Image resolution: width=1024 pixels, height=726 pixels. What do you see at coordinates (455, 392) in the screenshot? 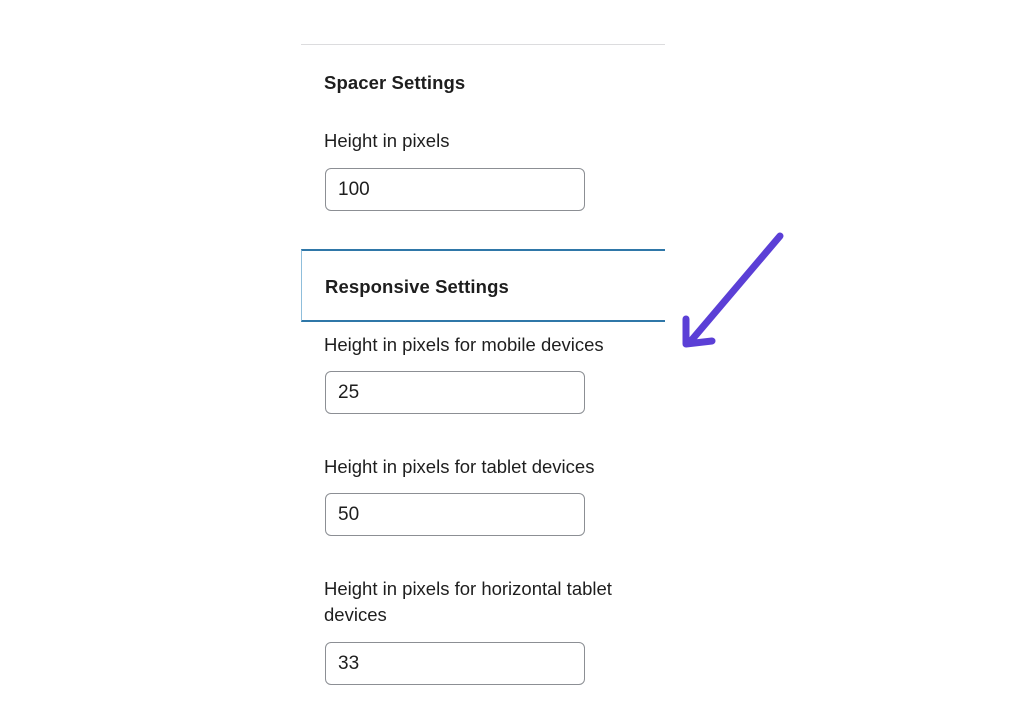
I see `mobile-height-input` at bounding box center [455, 392].